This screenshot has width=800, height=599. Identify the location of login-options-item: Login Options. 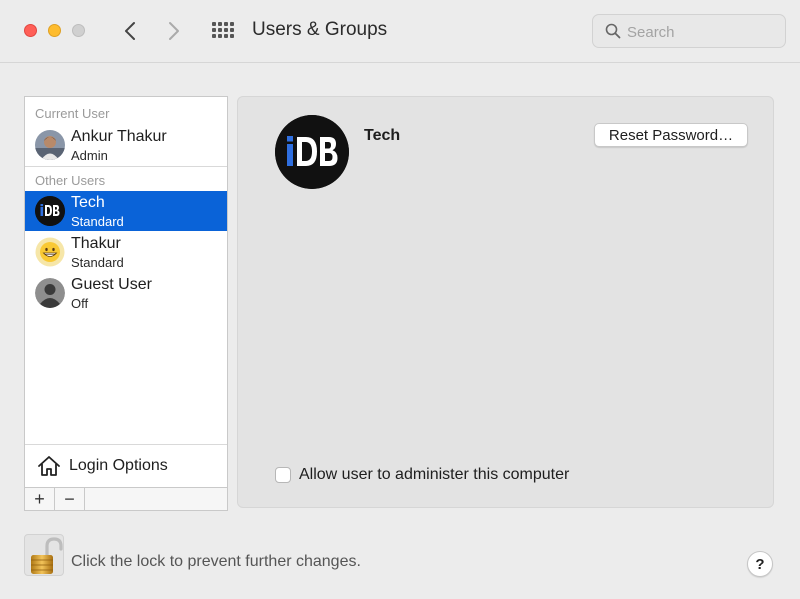
(126, 466).